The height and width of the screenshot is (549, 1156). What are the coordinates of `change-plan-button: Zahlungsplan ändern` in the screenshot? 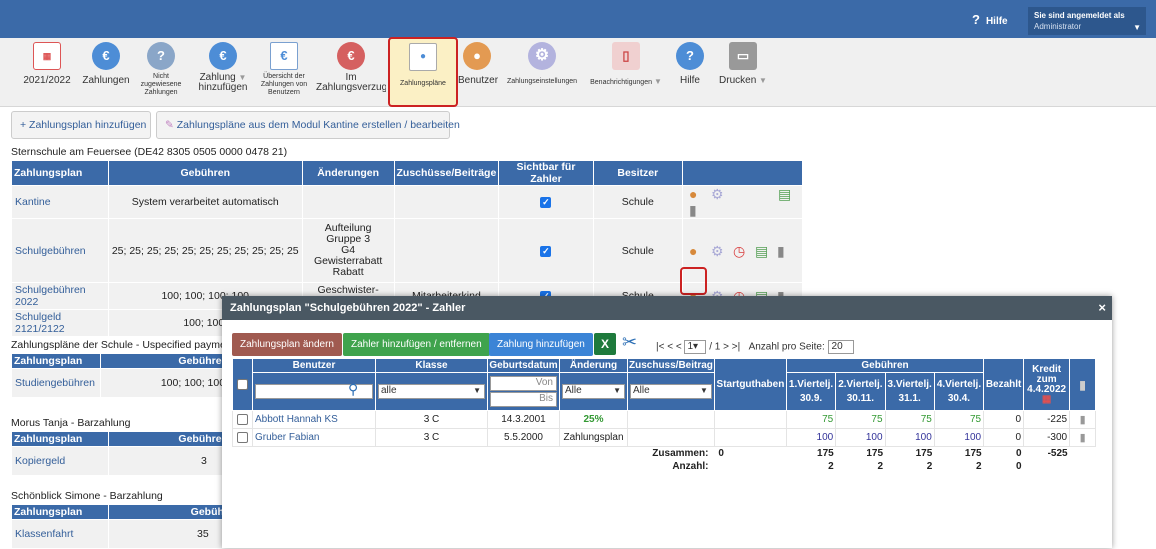 It's located at (287, 344).